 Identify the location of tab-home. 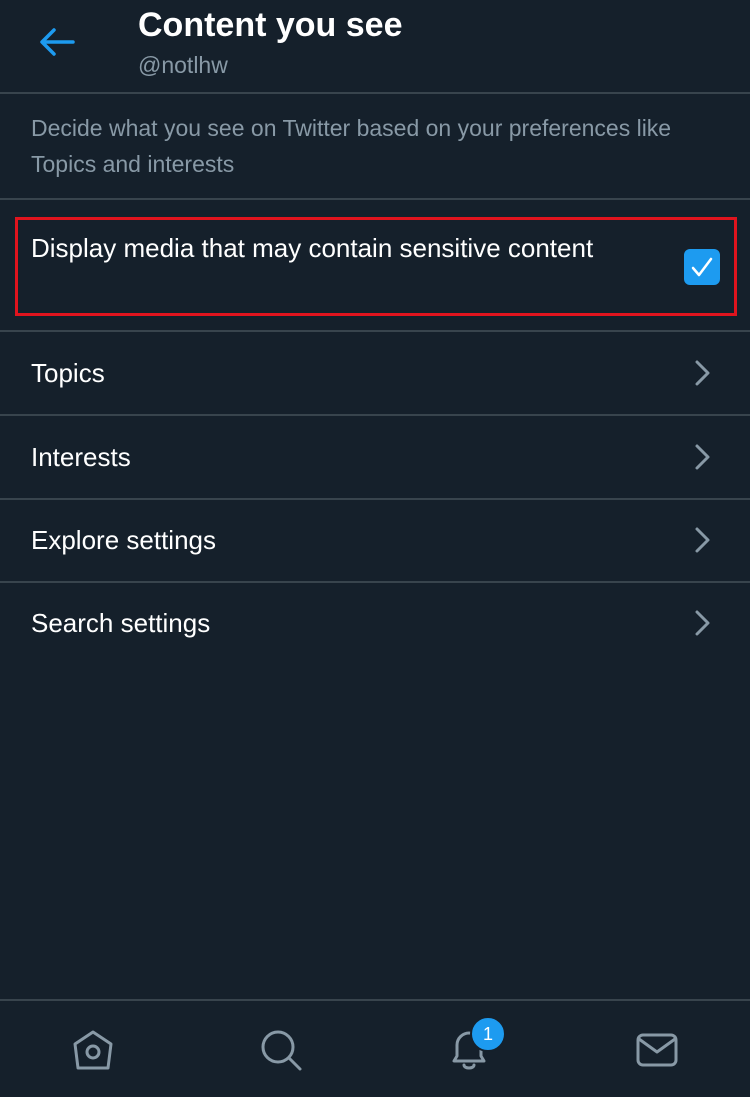
(93, 1050).